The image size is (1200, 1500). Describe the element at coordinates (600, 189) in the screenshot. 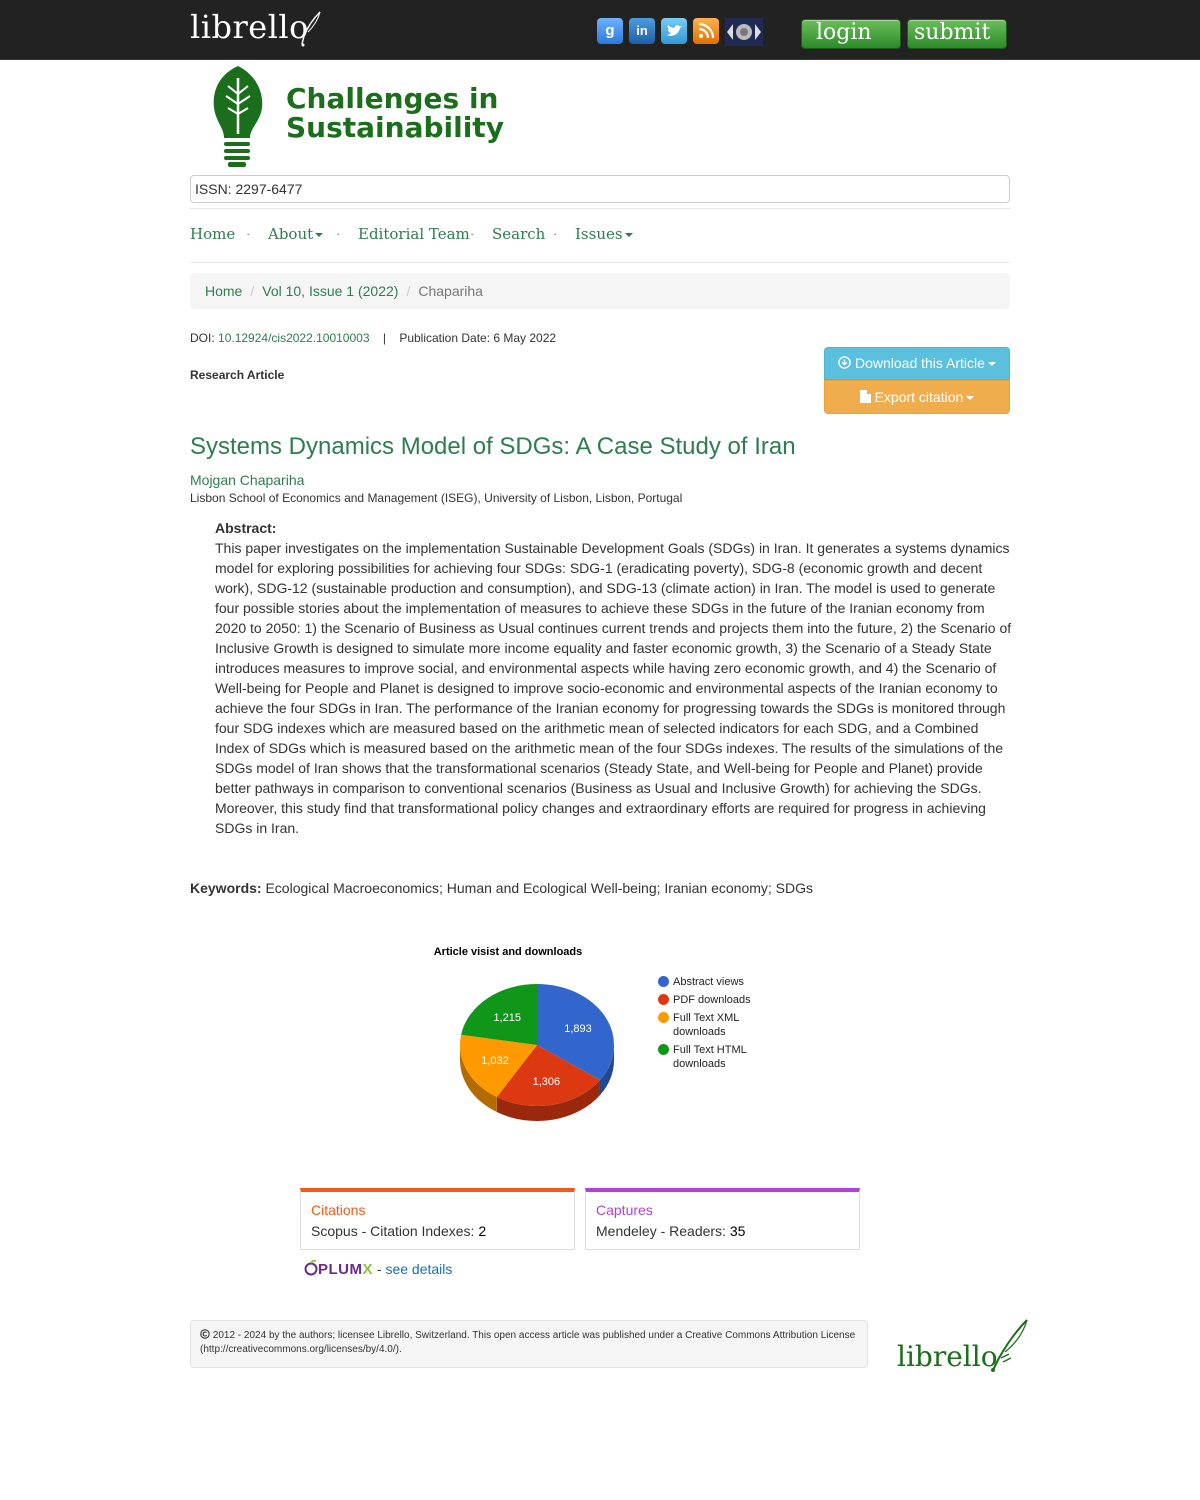

I see `issn-field: ISSN: 2297-6477` at that location.